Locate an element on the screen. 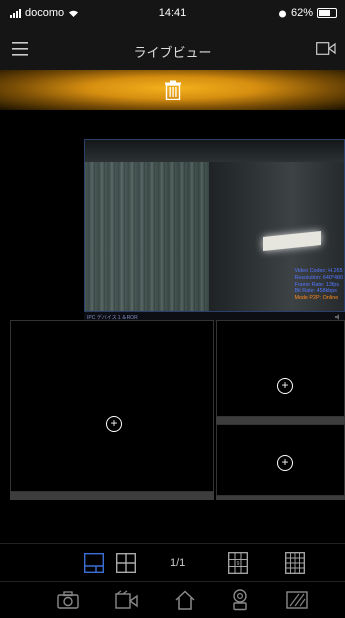 The height and width of the screenshot is (618, 345). video-frame-curtain is located at coordinates (147, 225).